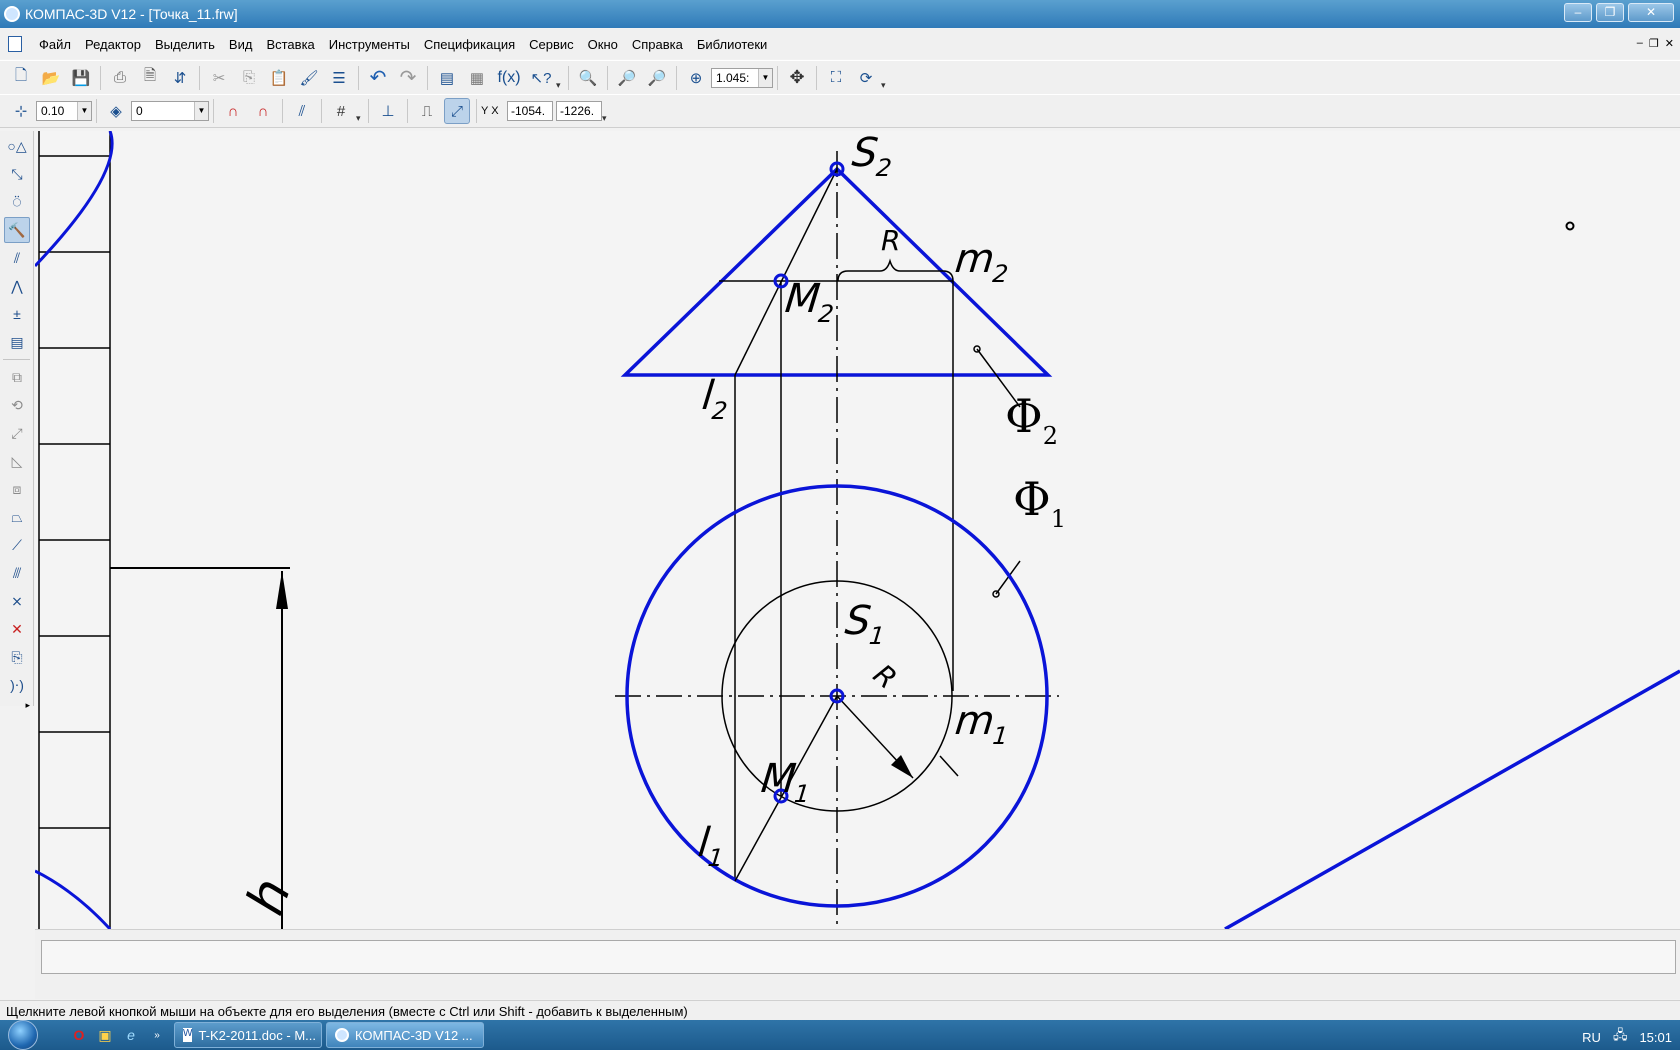 The height and width of the screenshot is (1050, 1680). I want to click on start-button, so click(23, 1035).